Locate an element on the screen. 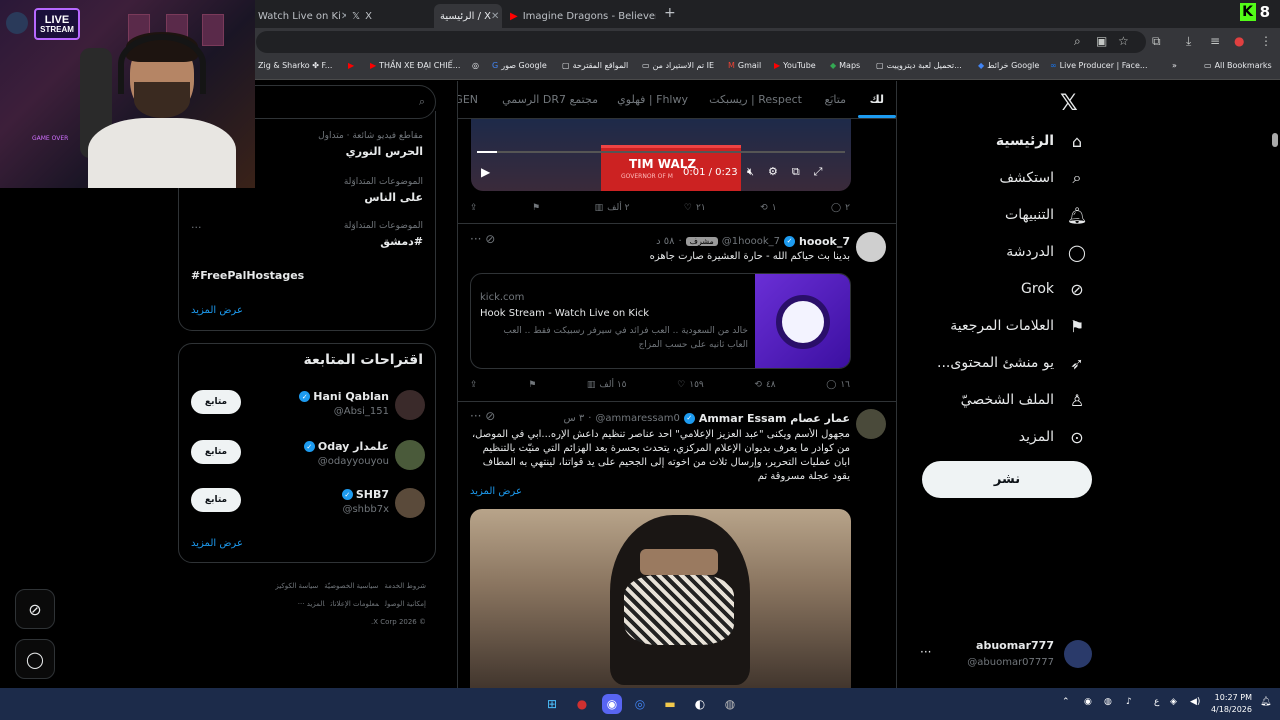 This screenshot has height=720, width=1280. star-icon: ☆ is located at coordinates (1123, 41).